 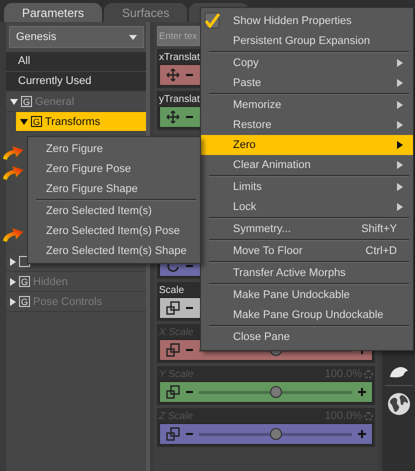 I want to click on parameter-label: xTranslat, so click(x=179, y=57).